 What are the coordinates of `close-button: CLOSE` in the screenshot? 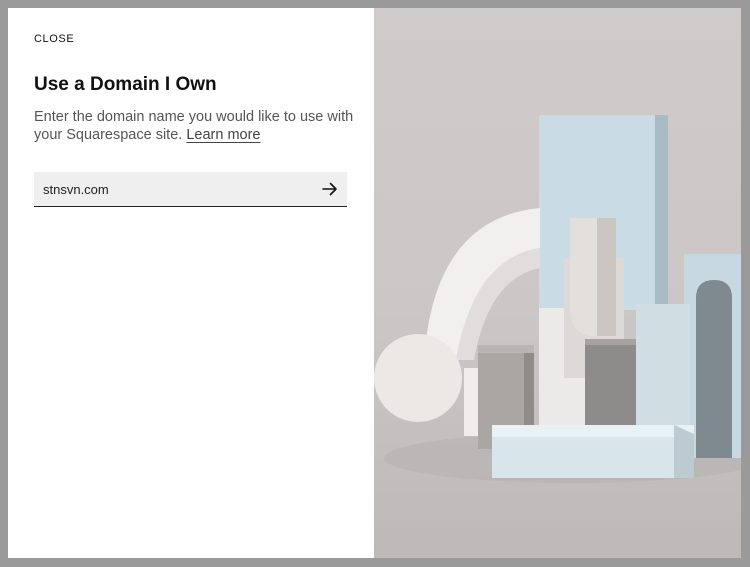 It's located at (54, 39).